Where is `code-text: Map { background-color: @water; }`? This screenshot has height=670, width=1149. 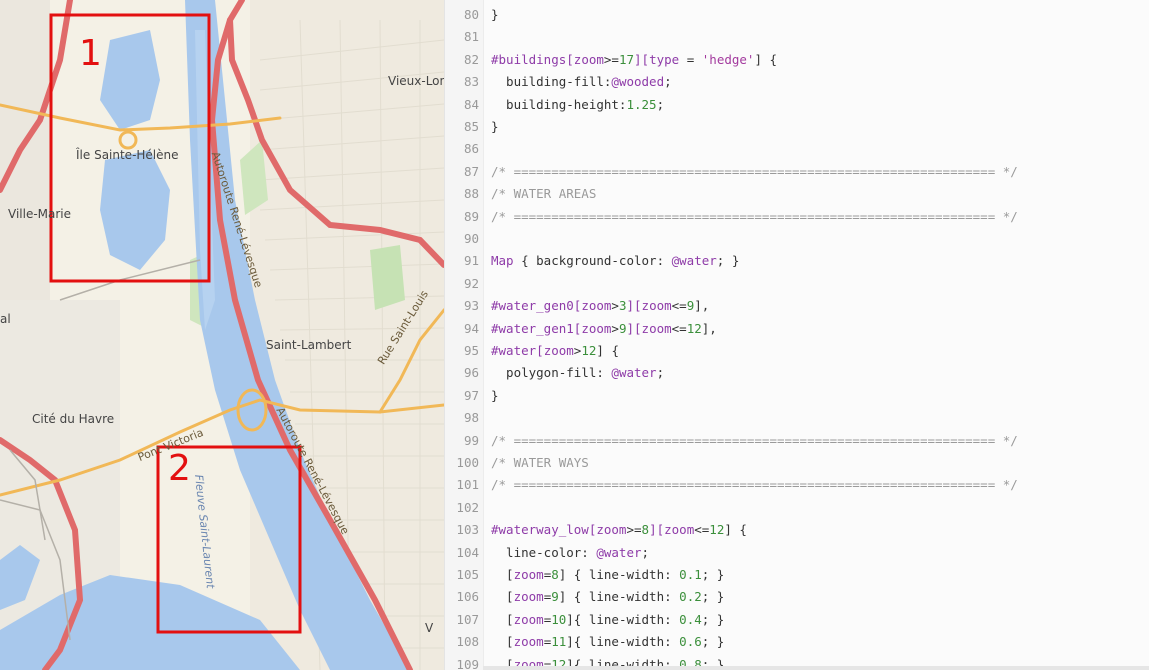 code-text: Map { background-color: @water; } is located at coordinates (615, 261).